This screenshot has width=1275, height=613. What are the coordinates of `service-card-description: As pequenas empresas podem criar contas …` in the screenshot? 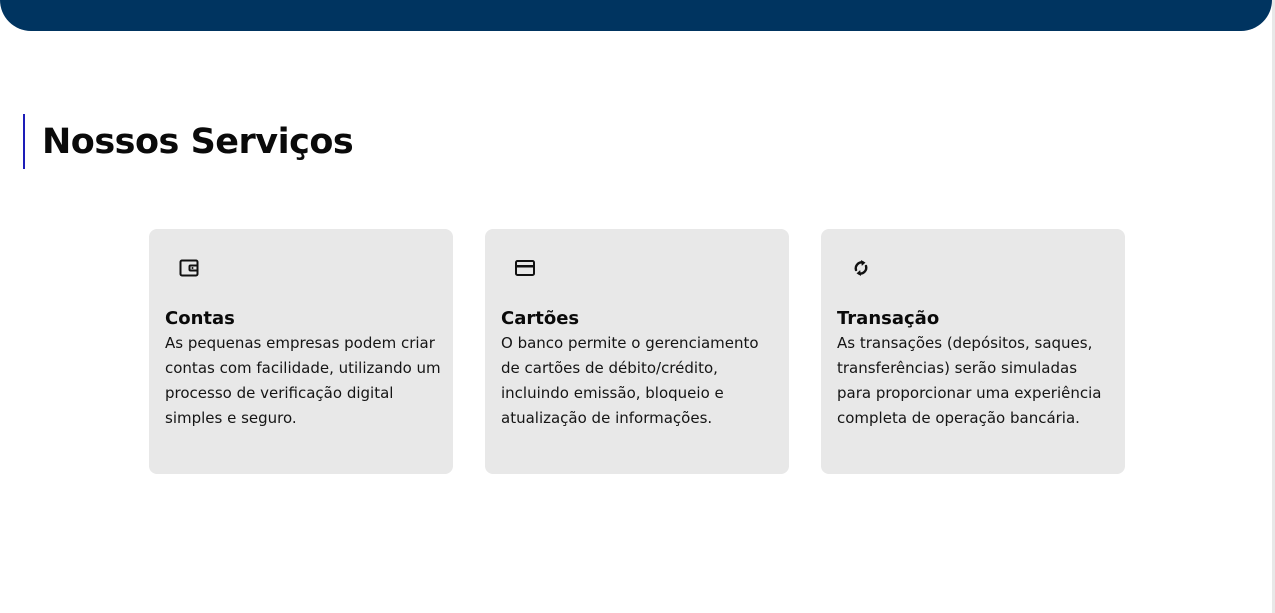 It's located at (303, 380).